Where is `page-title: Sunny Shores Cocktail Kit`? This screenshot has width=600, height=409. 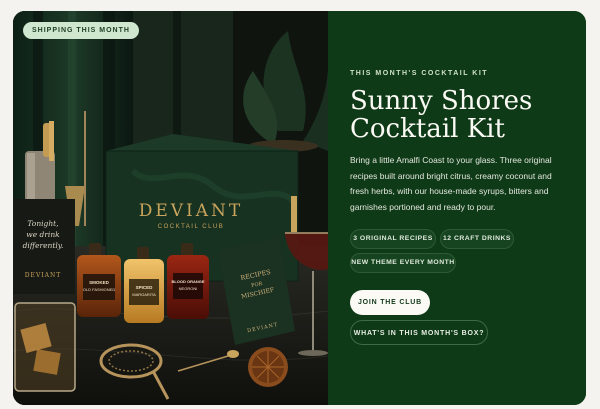
page-title: Sunny Shores Cocktail Kit is located at coordinates (465, 115).